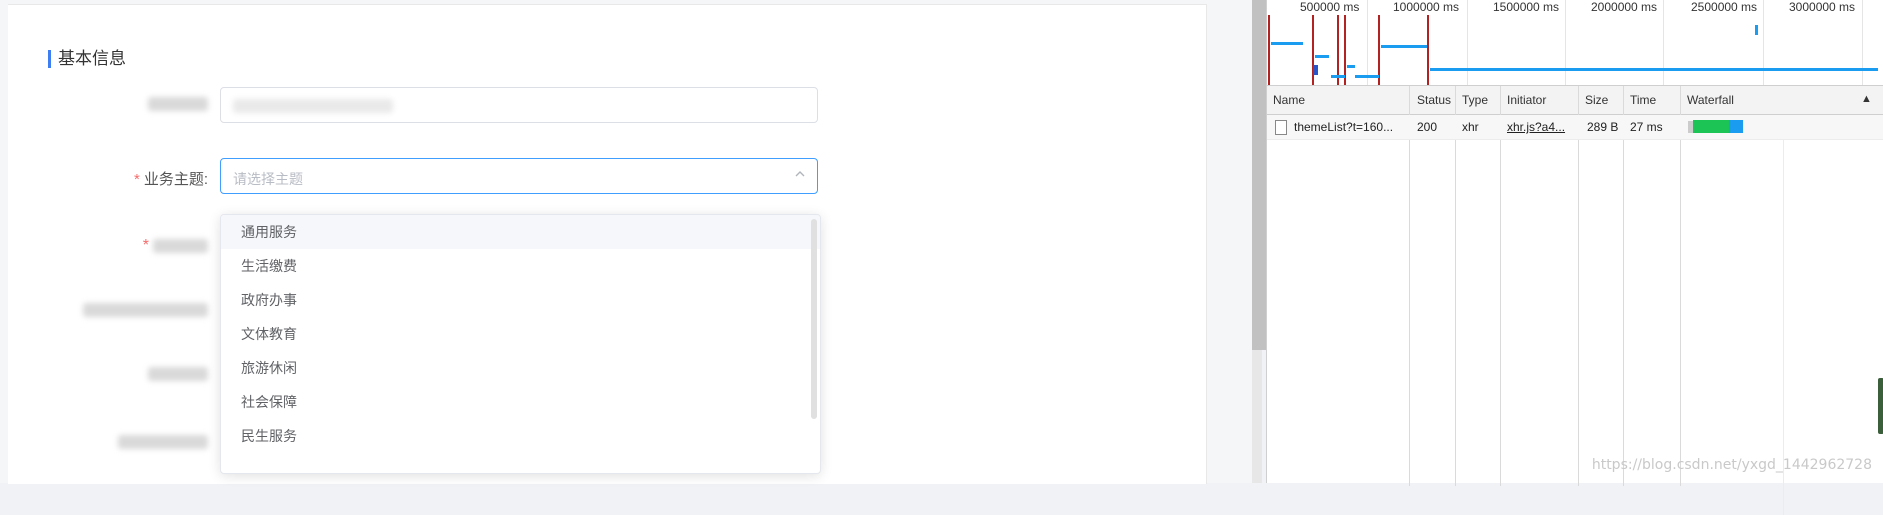 Image resolution: width=1883 pixels, height=515 pixels. What do you see at coordinates (1710, 100) in the screenshot?
I see `col-header-waterfall: Waterfall` at bounding box center [1710, 100].